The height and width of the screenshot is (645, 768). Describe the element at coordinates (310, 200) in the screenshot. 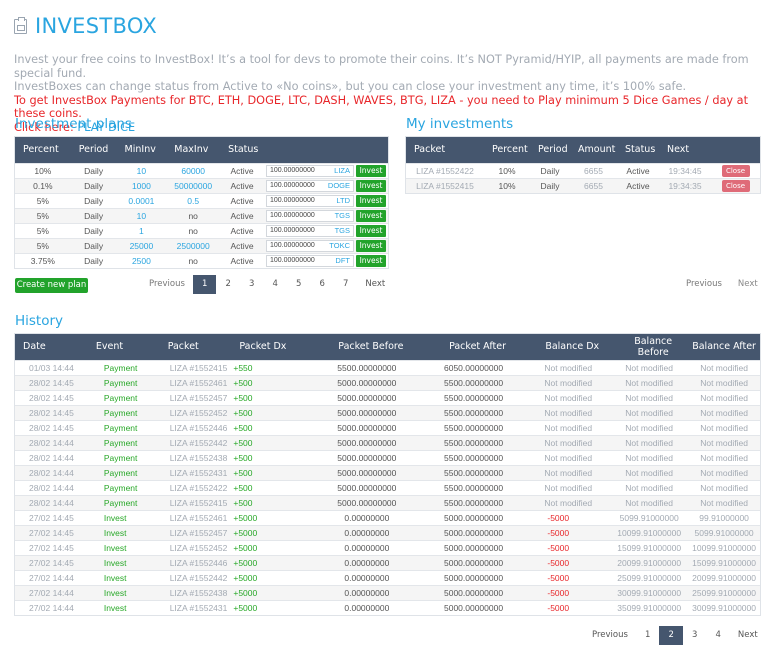

I see `invest-amount-input: 100.00000000 LTD` at that location.